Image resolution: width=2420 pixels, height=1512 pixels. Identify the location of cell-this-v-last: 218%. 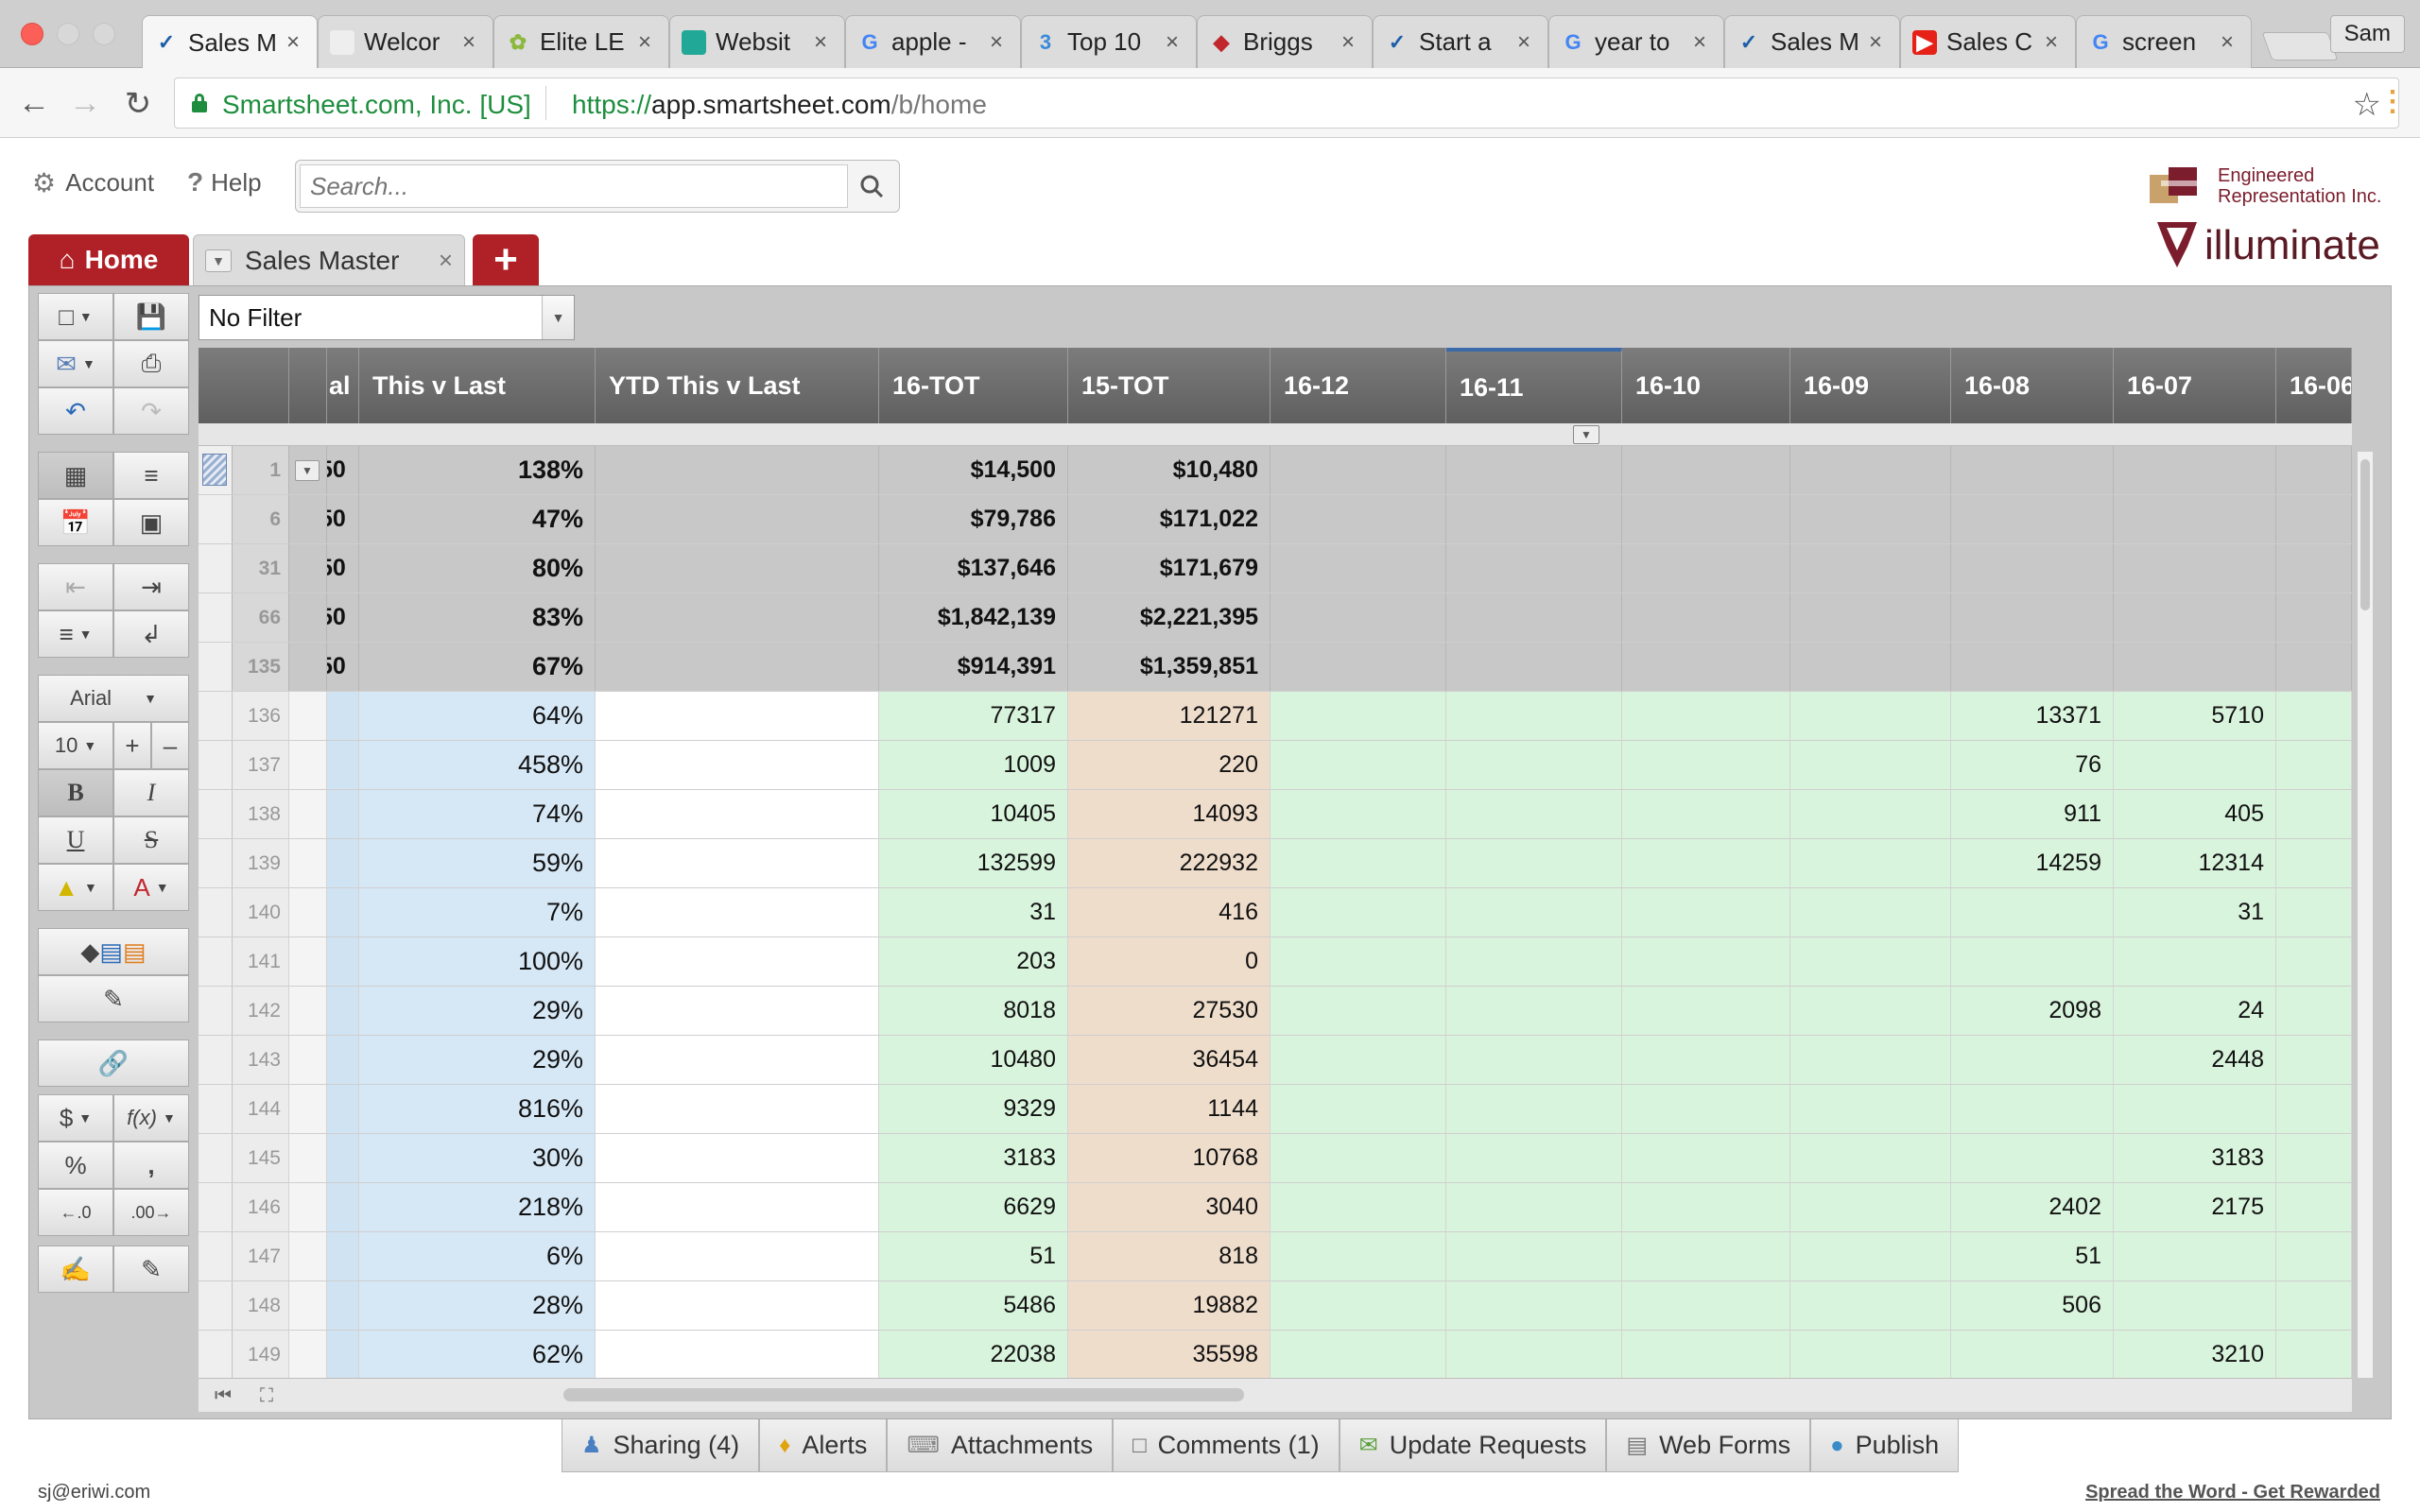
(478, 1207).